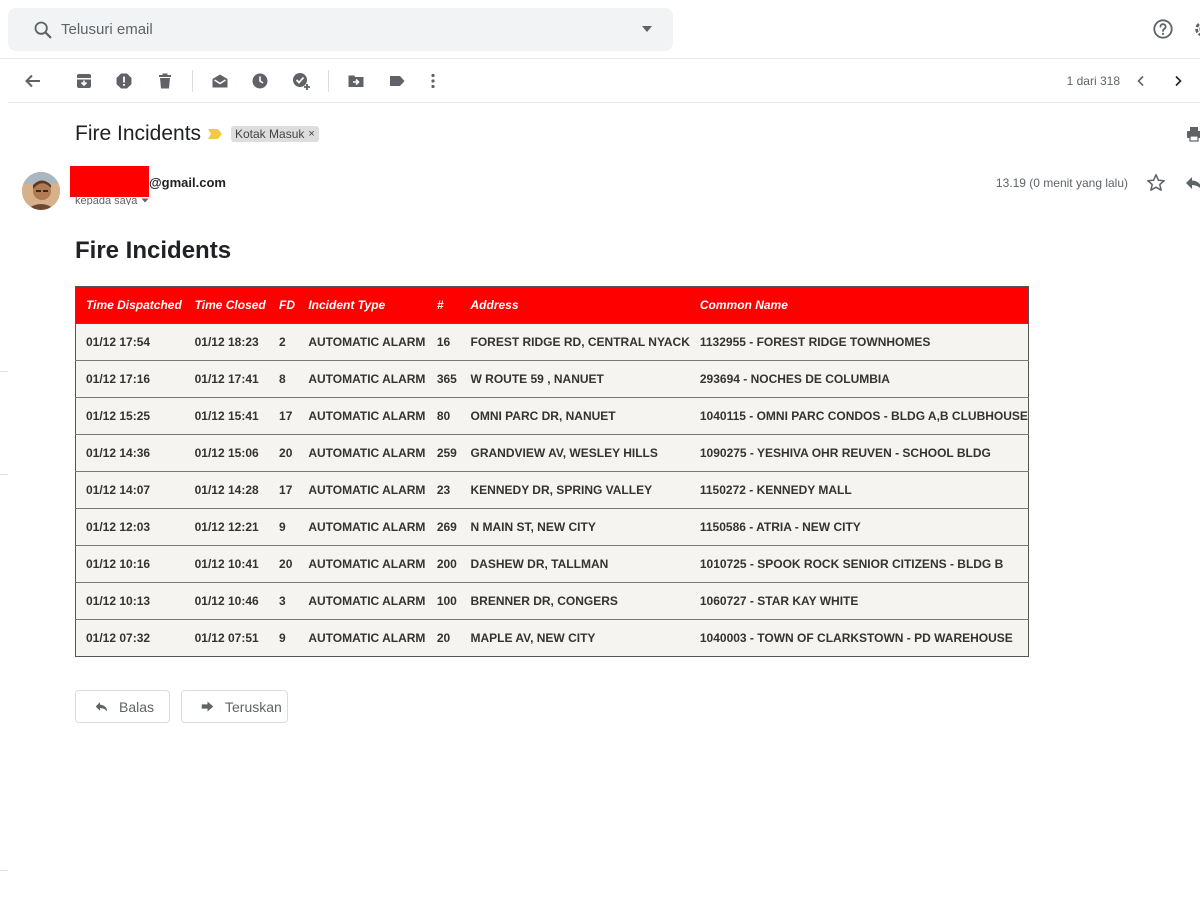 The image size is (1200, 900). I want to click on cell-number: 16, so click(443, 342).